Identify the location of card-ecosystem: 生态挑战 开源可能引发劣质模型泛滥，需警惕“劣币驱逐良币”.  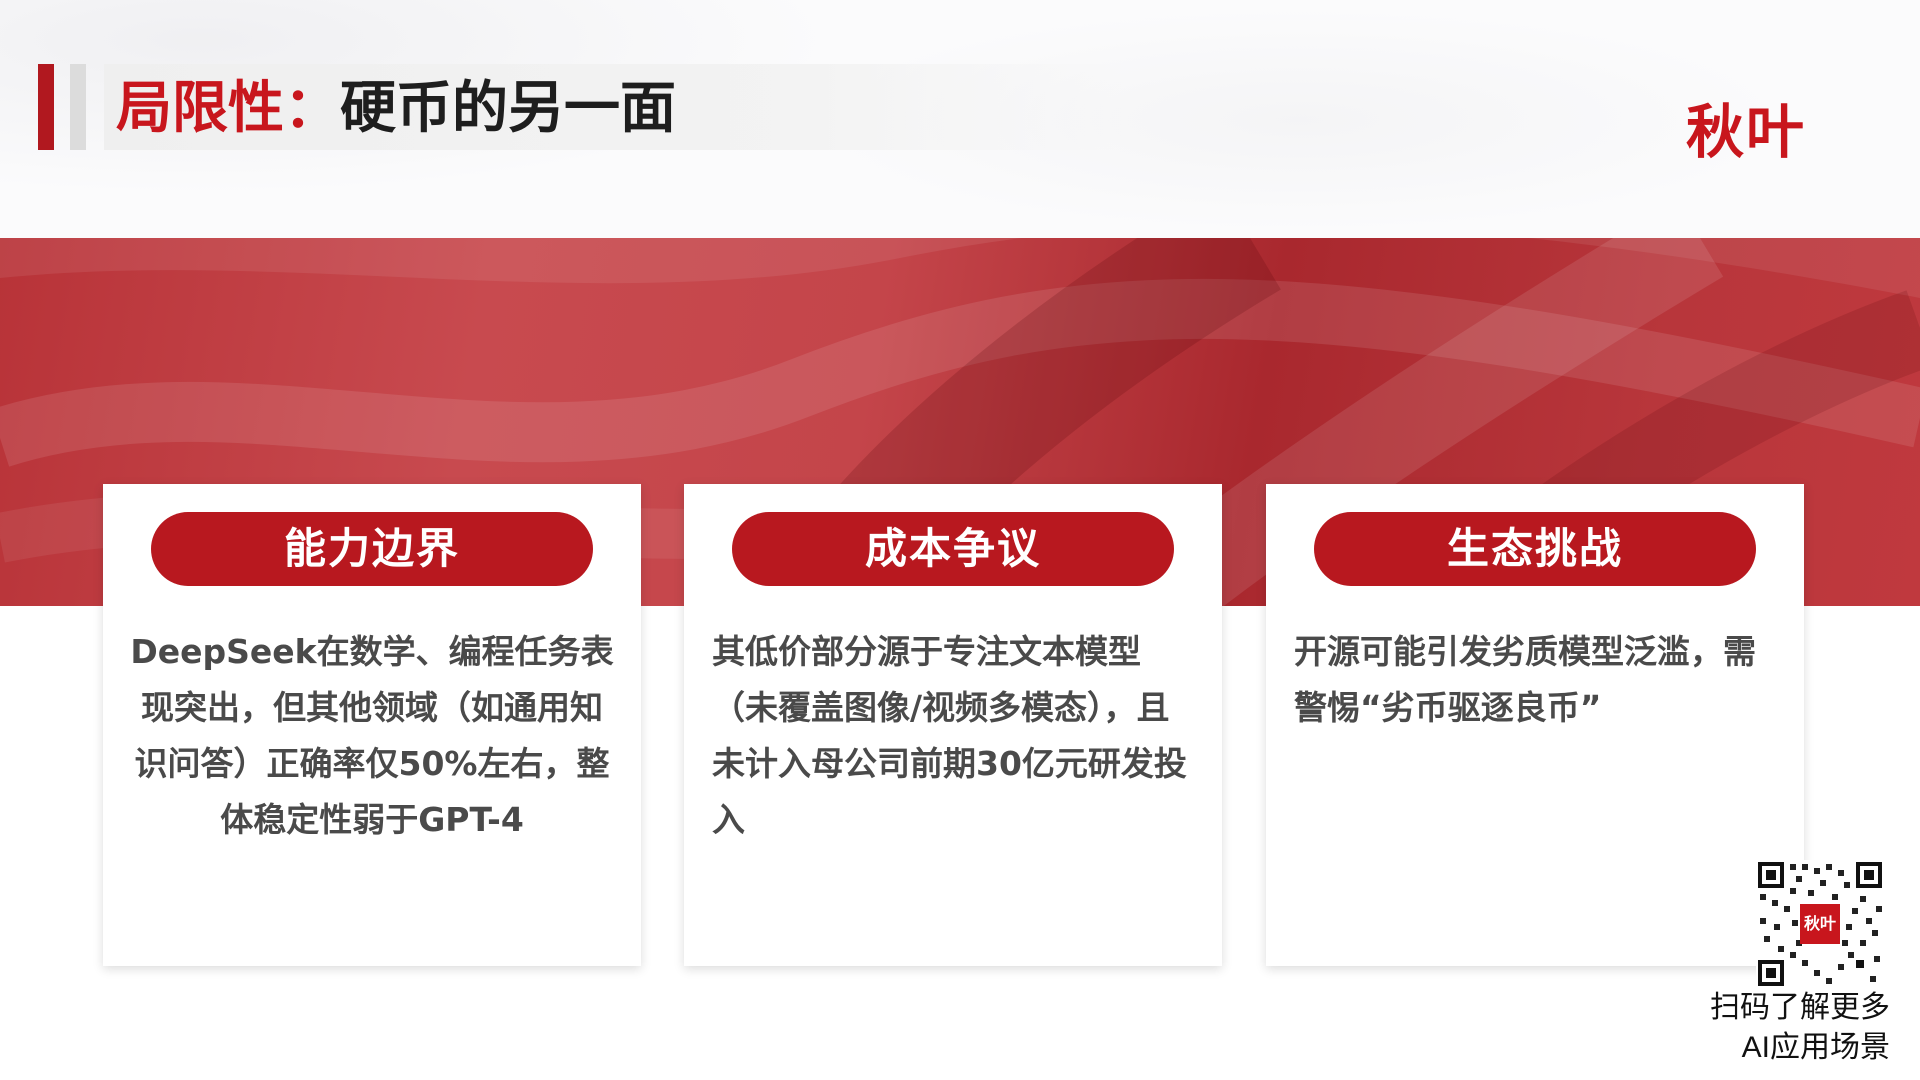
(1535, 725).